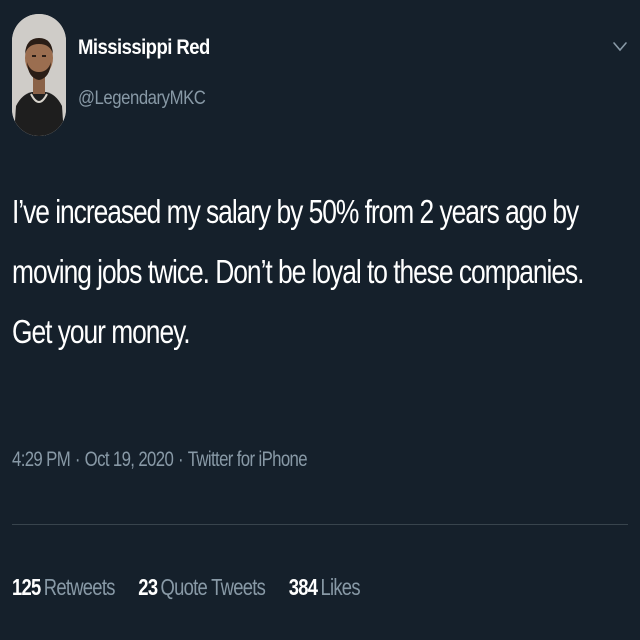 This screenshot has width=640, height=640. I want to click on tweet-date: Oct 19, 2020, so click(129, 459).